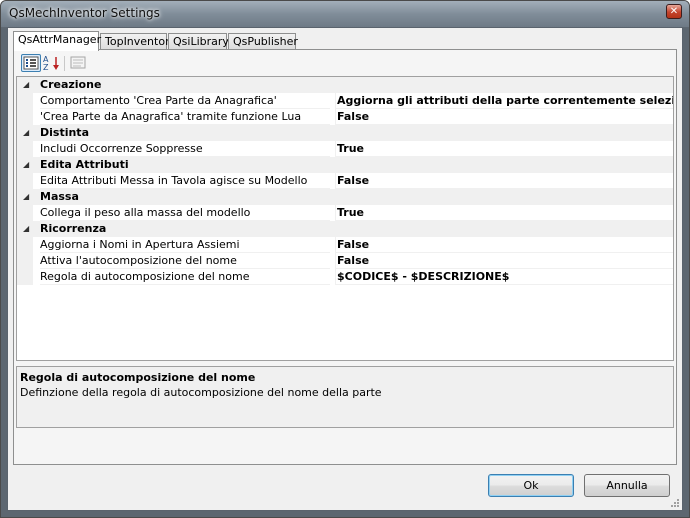  I want to click on property-name: Aggiorna i Nomi in Apertura Assiemi, so click(185, 245).